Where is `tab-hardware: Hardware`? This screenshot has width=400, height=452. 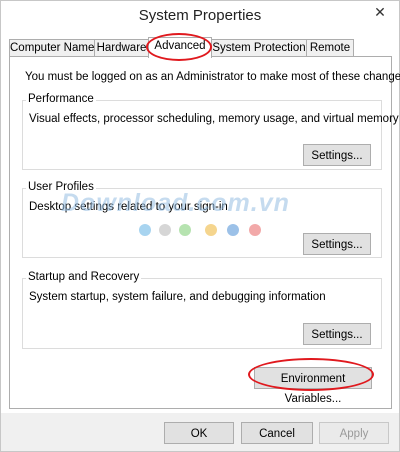
tab-hardware: Hardware is located at coordinates (121, 48).